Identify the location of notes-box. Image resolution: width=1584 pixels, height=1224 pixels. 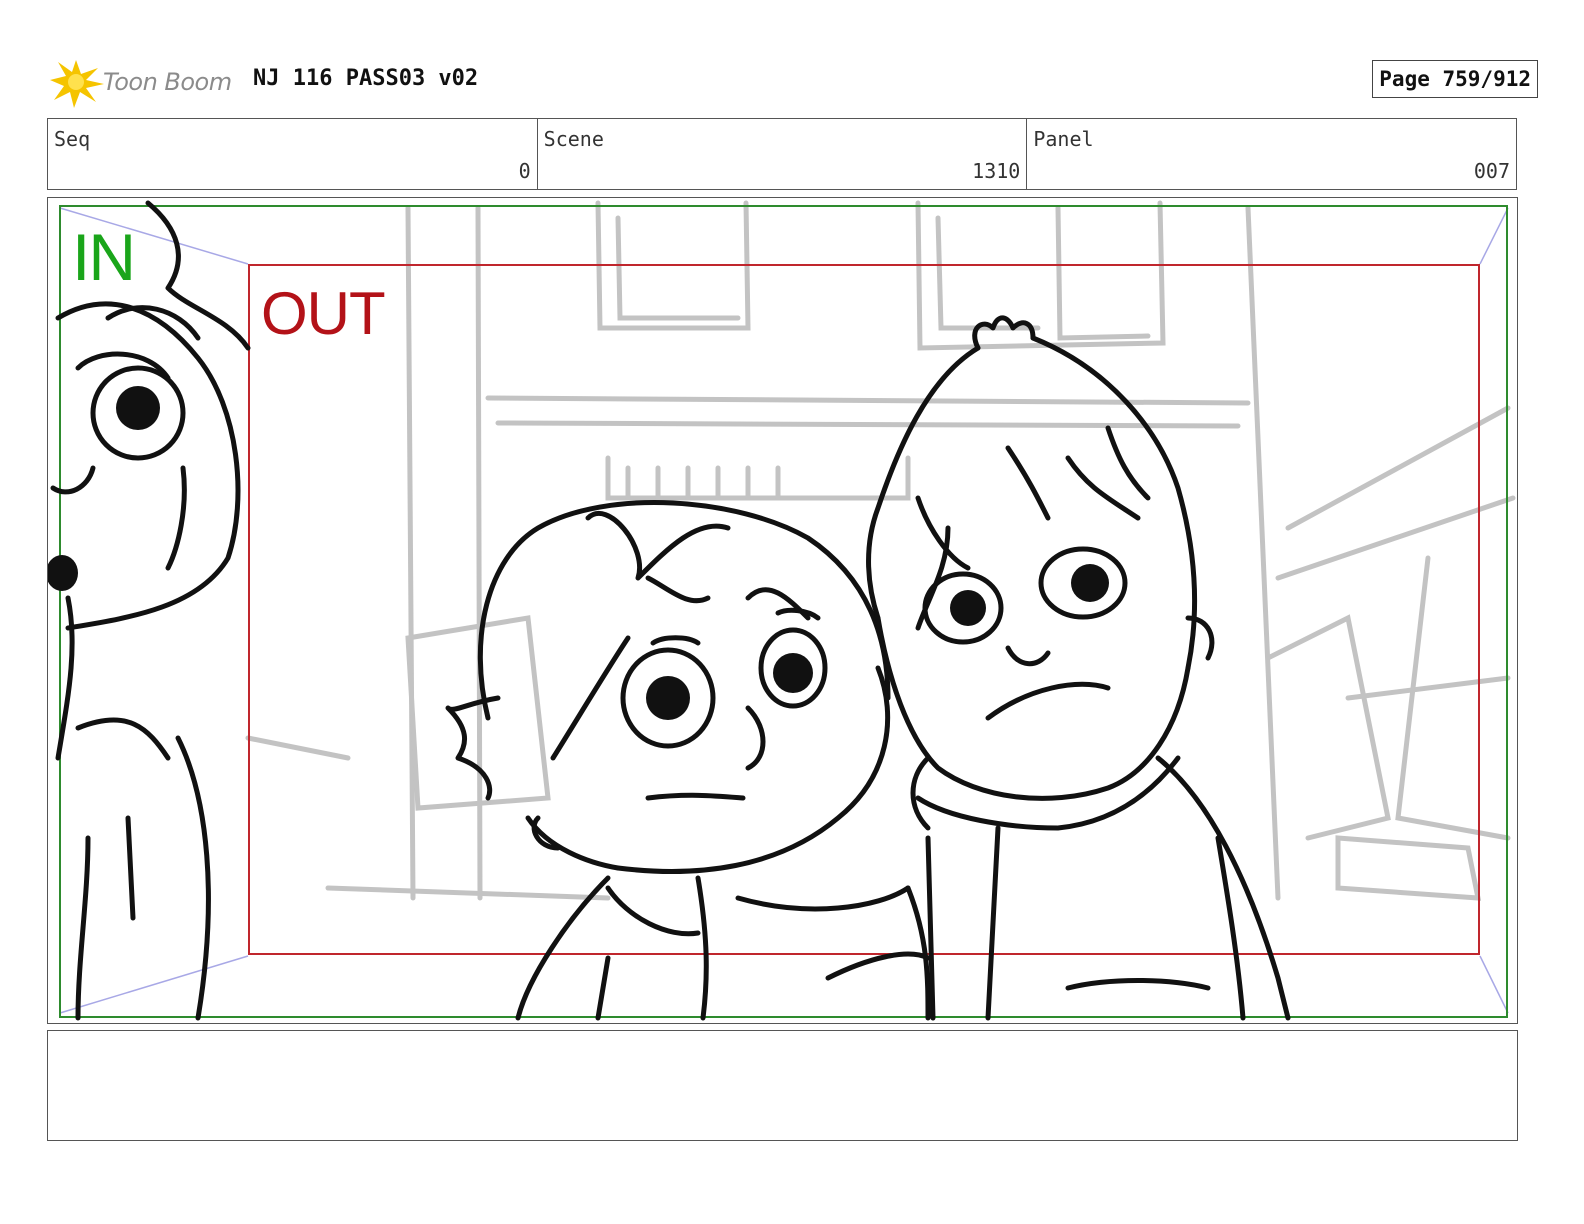
(782, 1085).